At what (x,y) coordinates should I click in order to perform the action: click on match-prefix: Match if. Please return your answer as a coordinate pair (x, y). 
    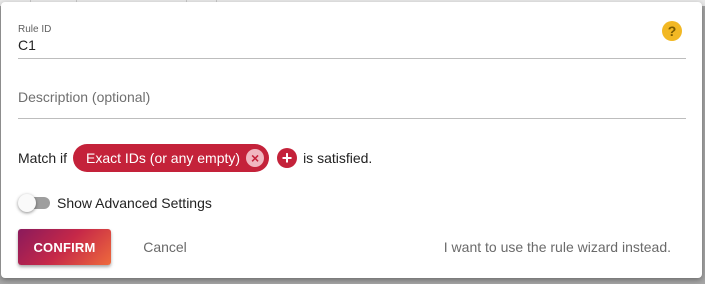
    Looking at the image, I should click on (43, 158).